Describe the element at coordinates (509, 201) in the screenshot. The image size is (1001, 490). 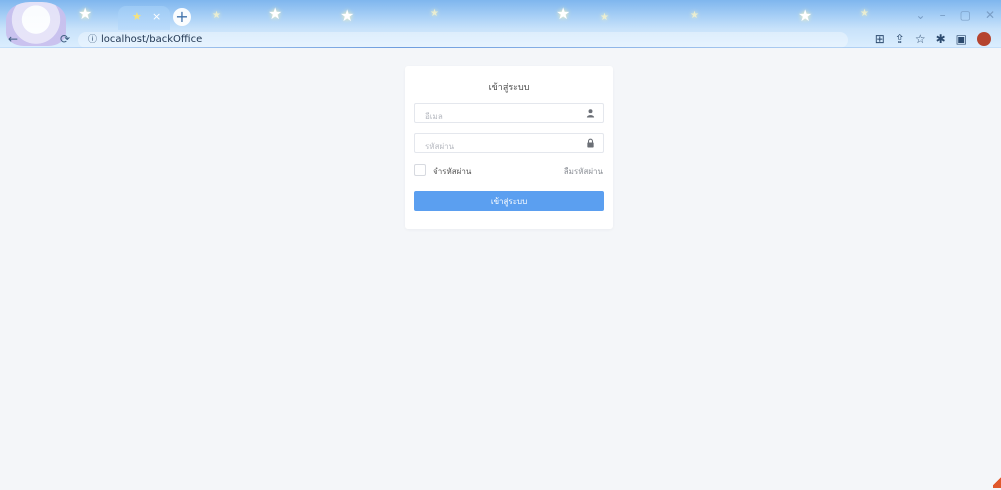
I see `login-button: เข้าสู่ระบบ` at that location.